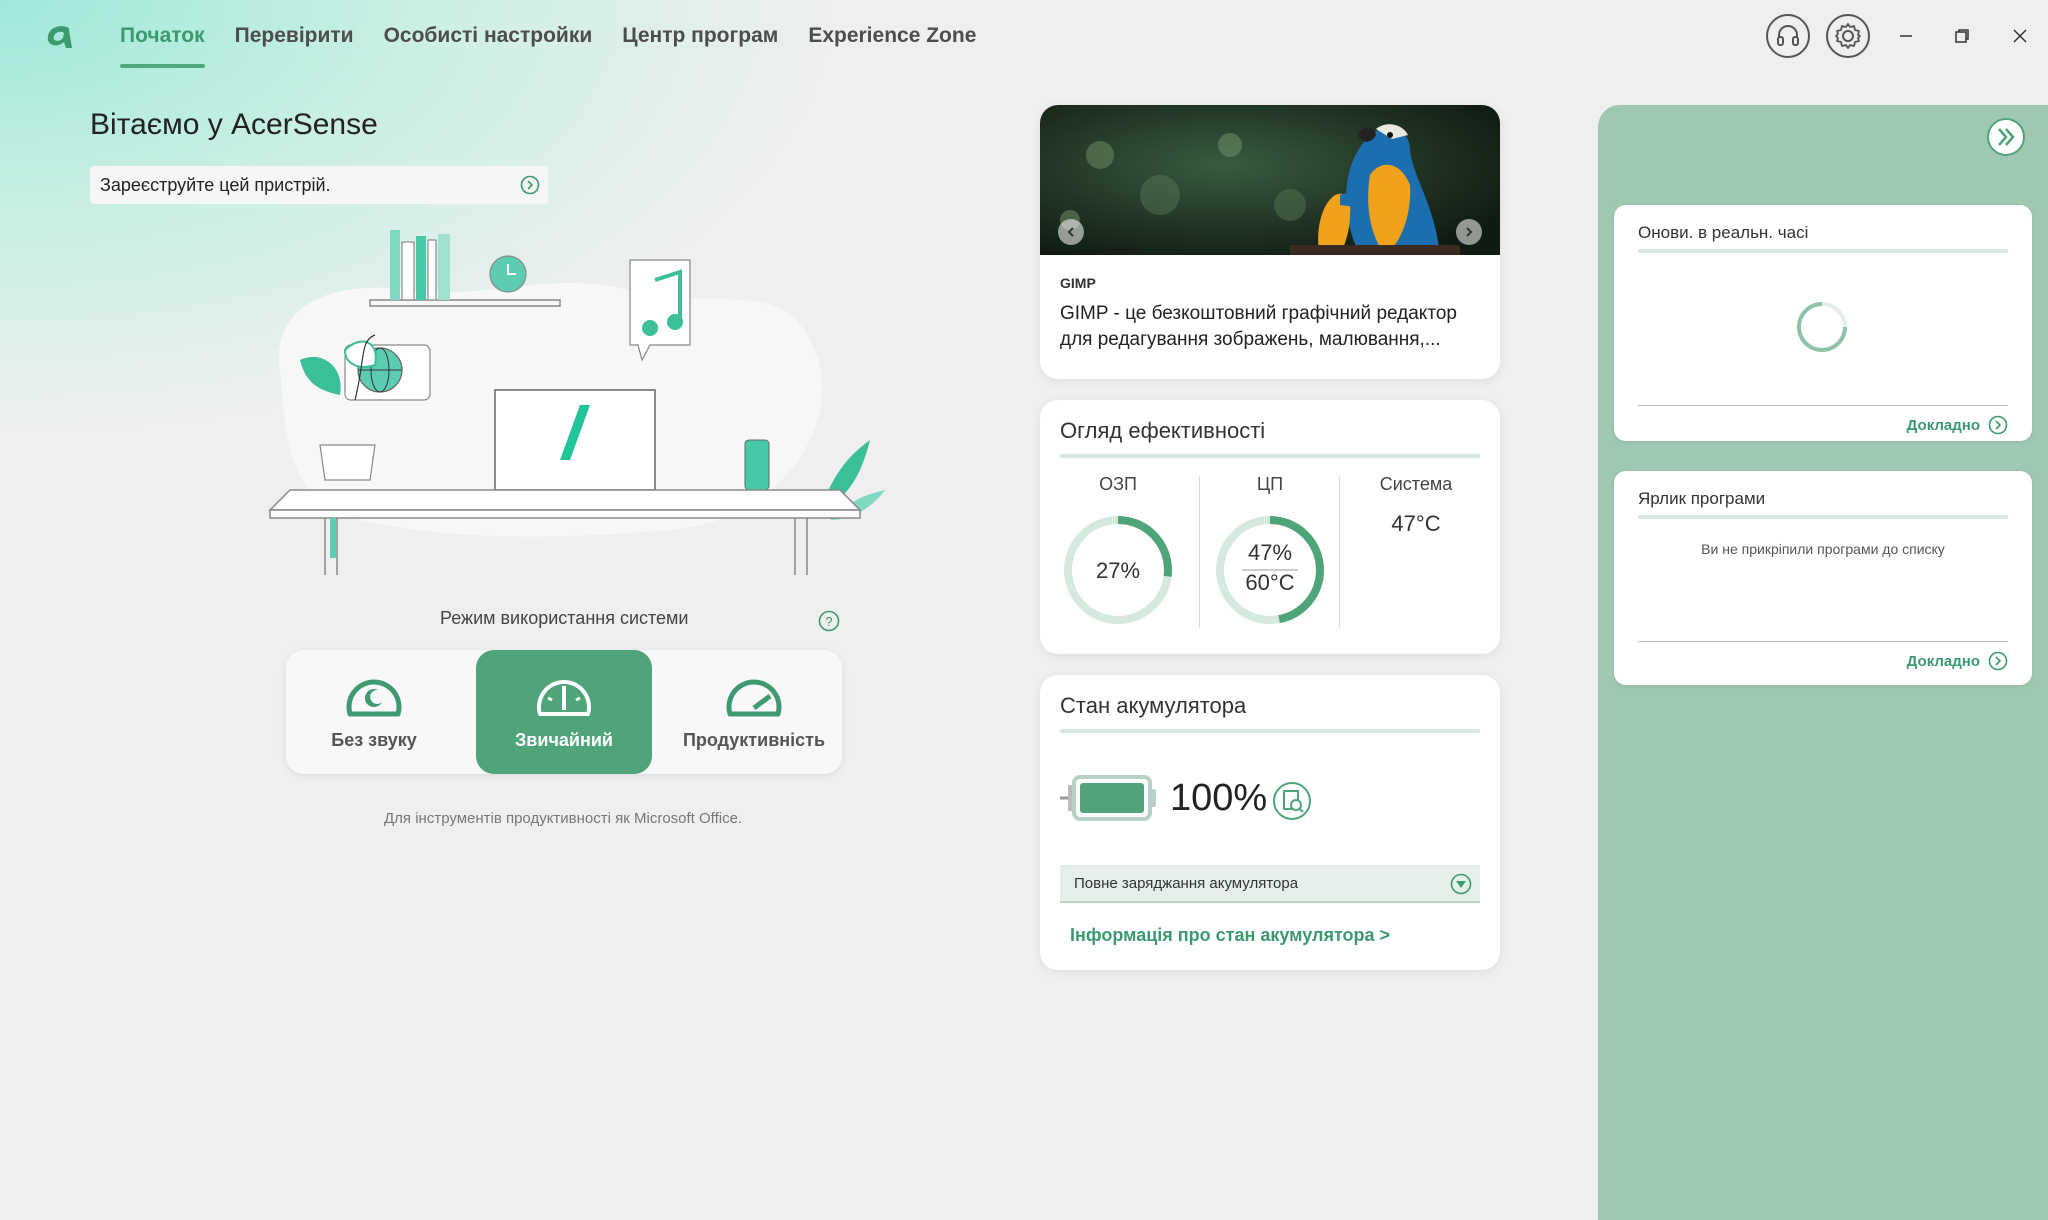 This screenshot has width=2048, height=1220. I want to click on close-button, so click(2020, 36).